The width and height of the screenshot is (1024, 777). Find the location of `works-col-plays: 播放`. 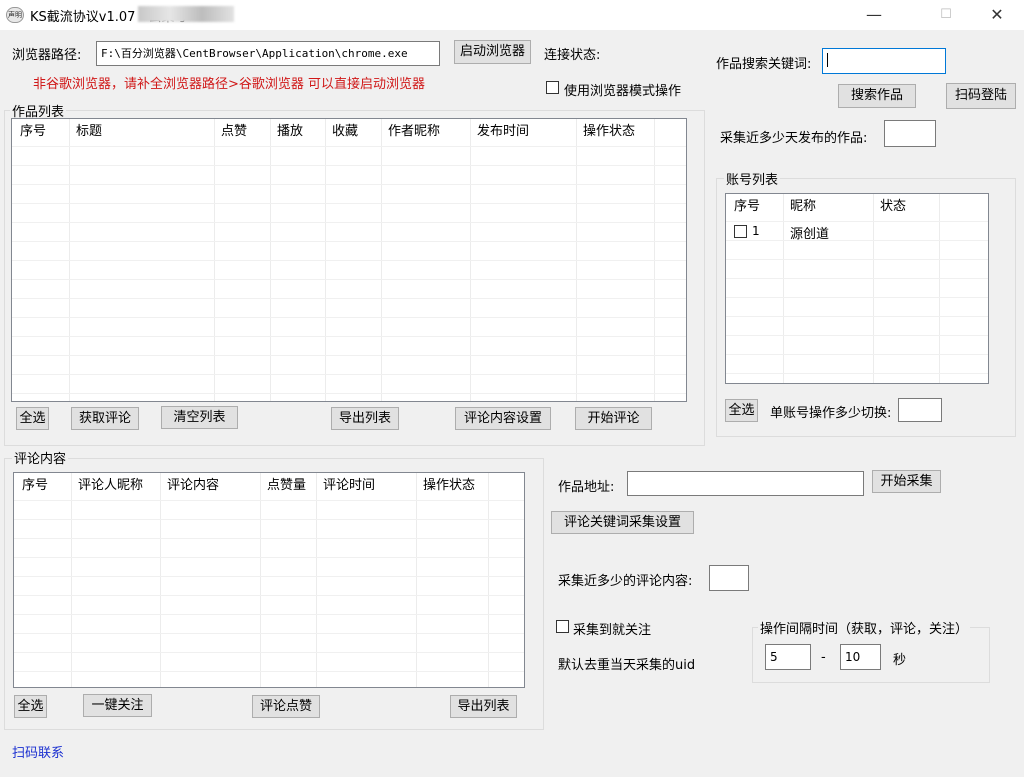

works-col-plays: 播放 is located at coordinates (286, 132).